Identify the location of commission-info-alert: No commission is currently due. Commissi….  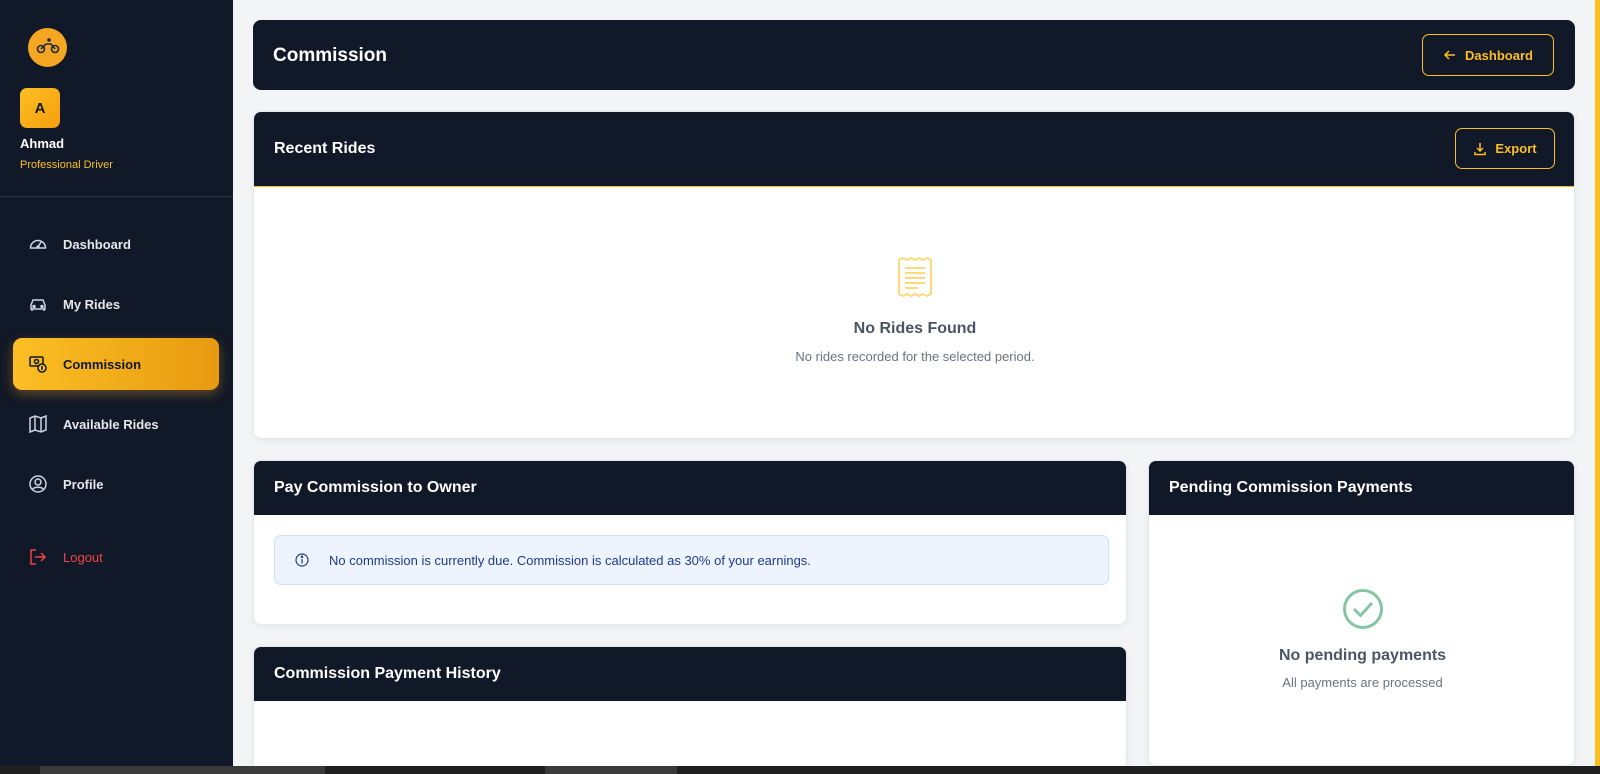
(691, 560).